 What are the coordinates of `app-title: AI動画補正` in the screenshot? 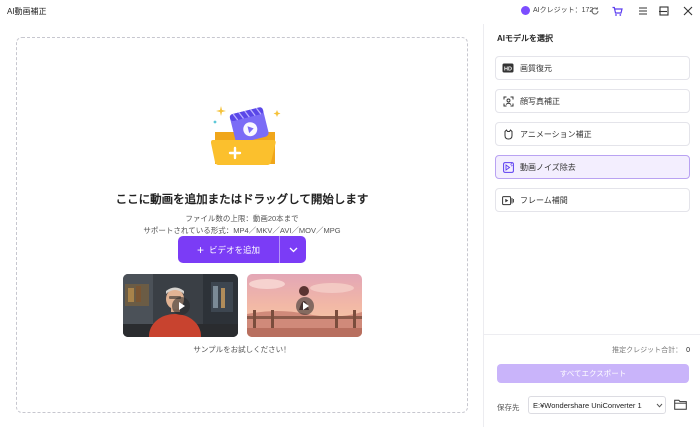 It's located at (27, 11).